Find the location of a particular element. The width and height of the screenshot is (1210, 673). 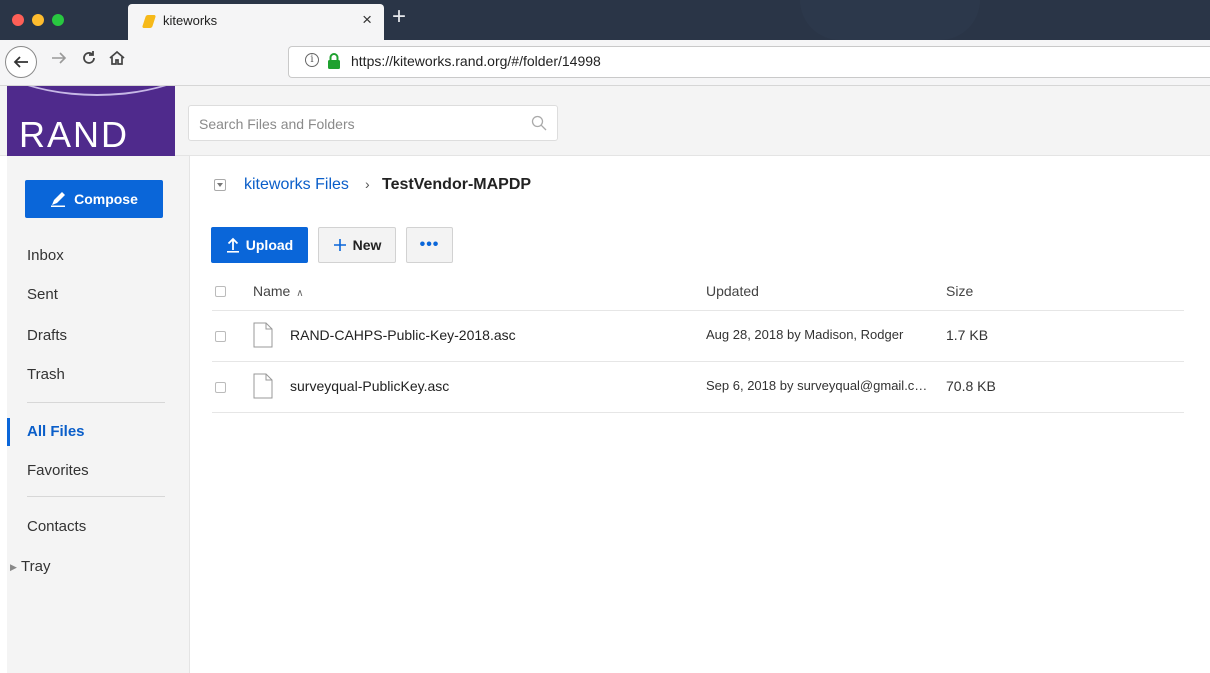

table-header: Name ∧ Updated Size is located at coordinates (698, 292).